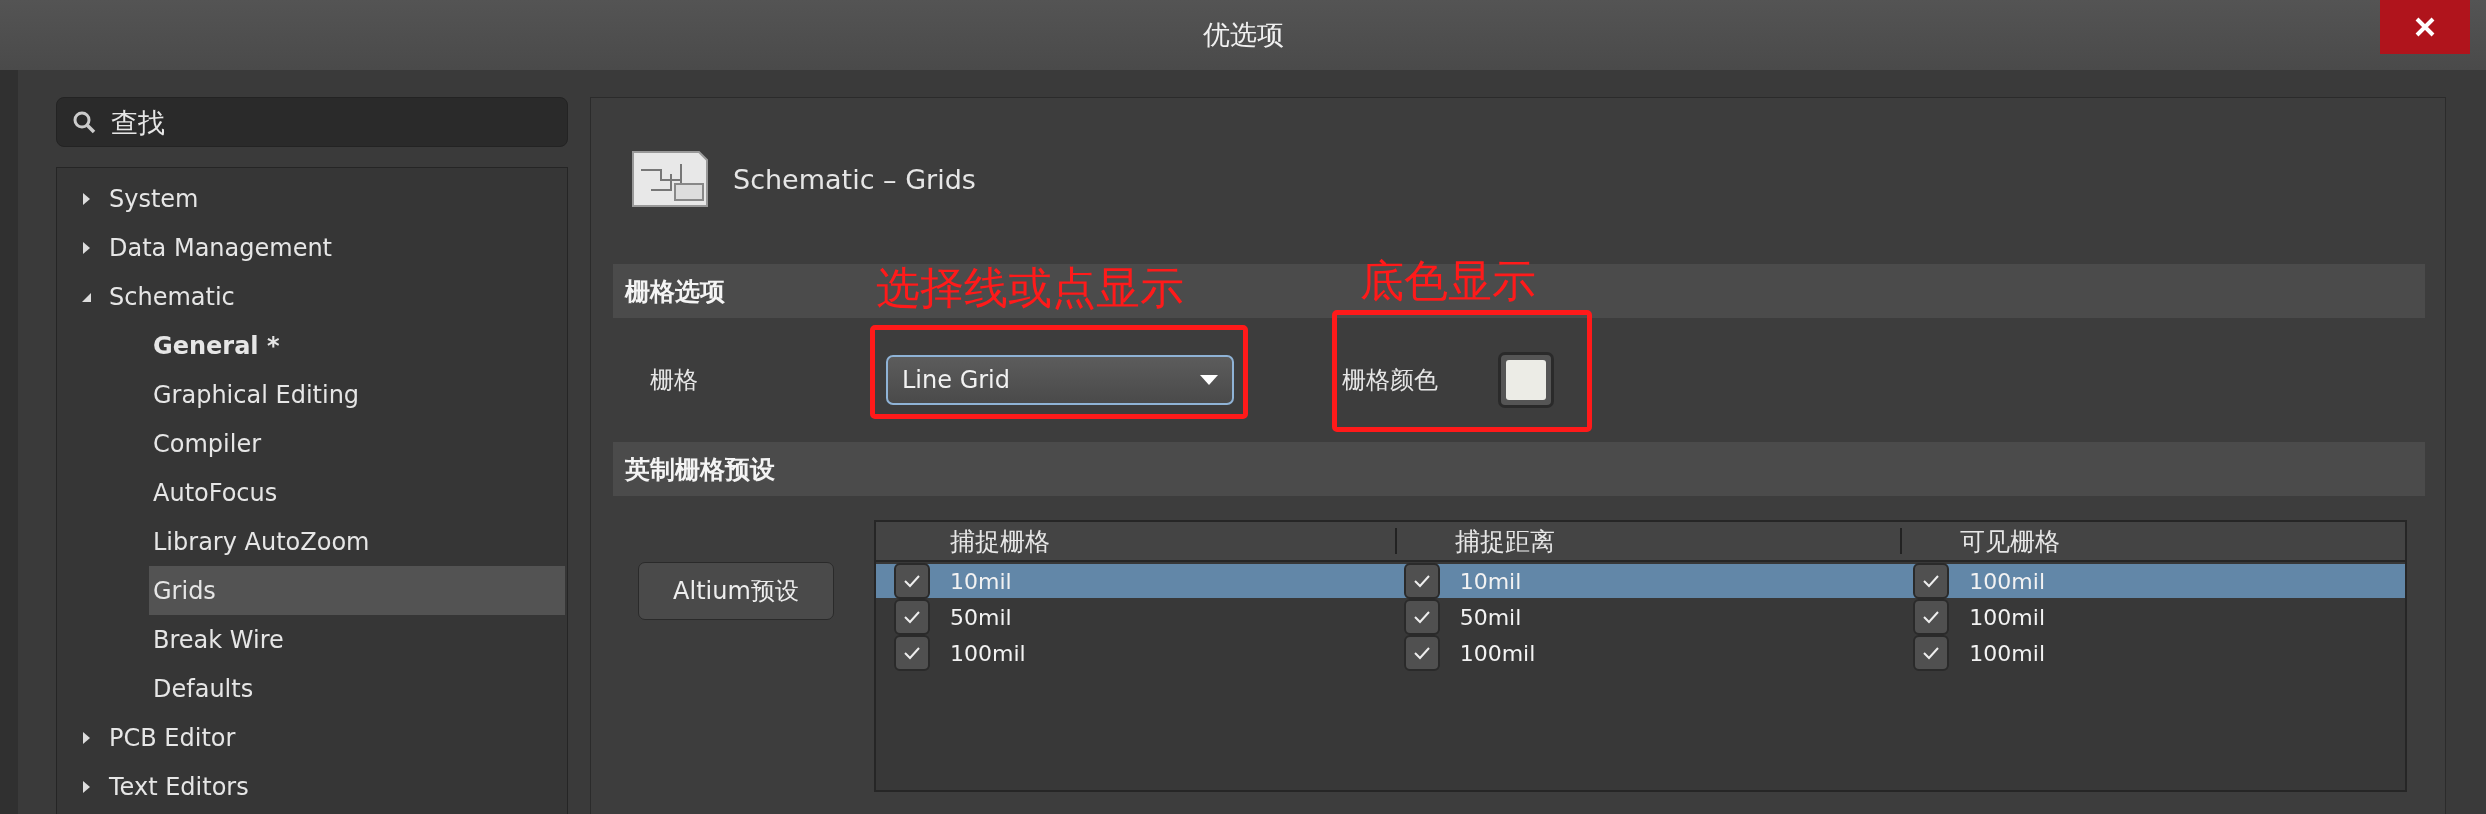 This screenshot has height=814, width=2486. What do you see at coordinates (312, 786) in the screenshot?
I see `tree-item: Text Editors` at bounding box center [312, 786].